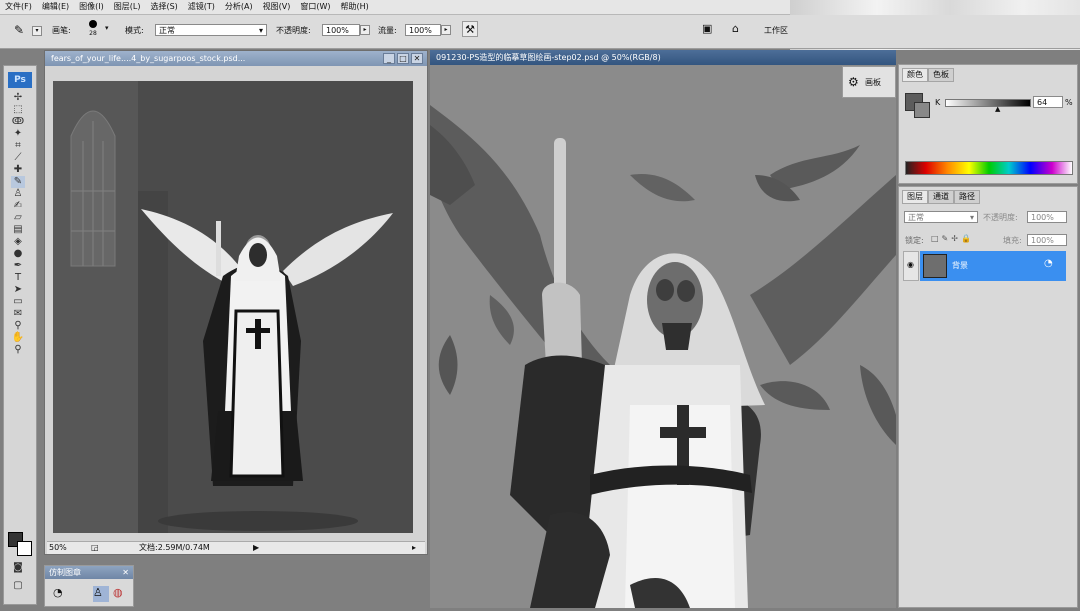  I want to click on marquee-tool-icon: ⬚, so click(18, 110).